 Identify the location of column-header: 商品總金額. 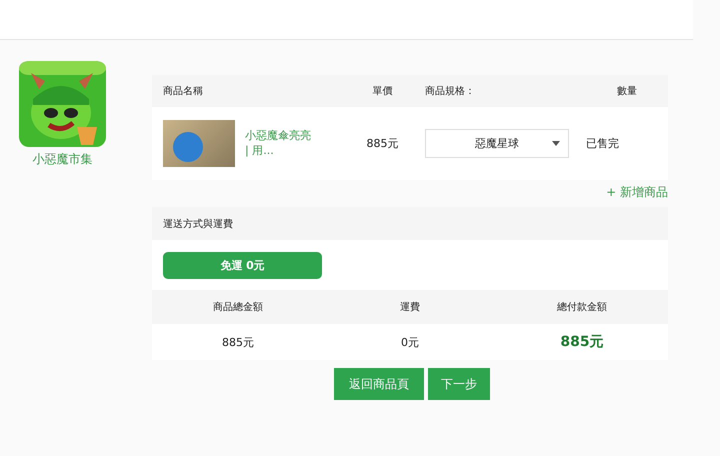
(238, 307).